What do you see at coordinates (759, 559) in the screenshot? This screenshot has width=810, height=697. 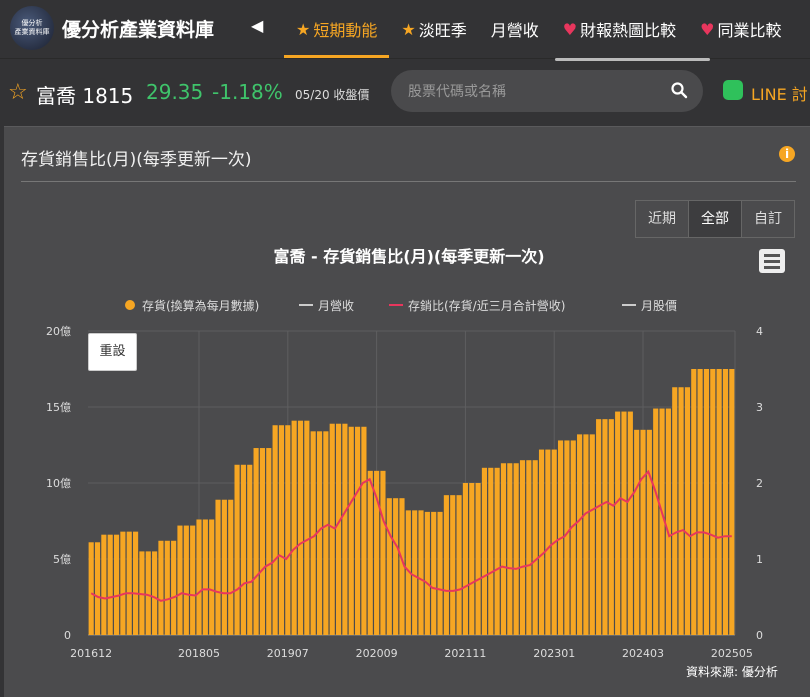 I see `right-axis-tick: 1` at bounding box center [759, 559].